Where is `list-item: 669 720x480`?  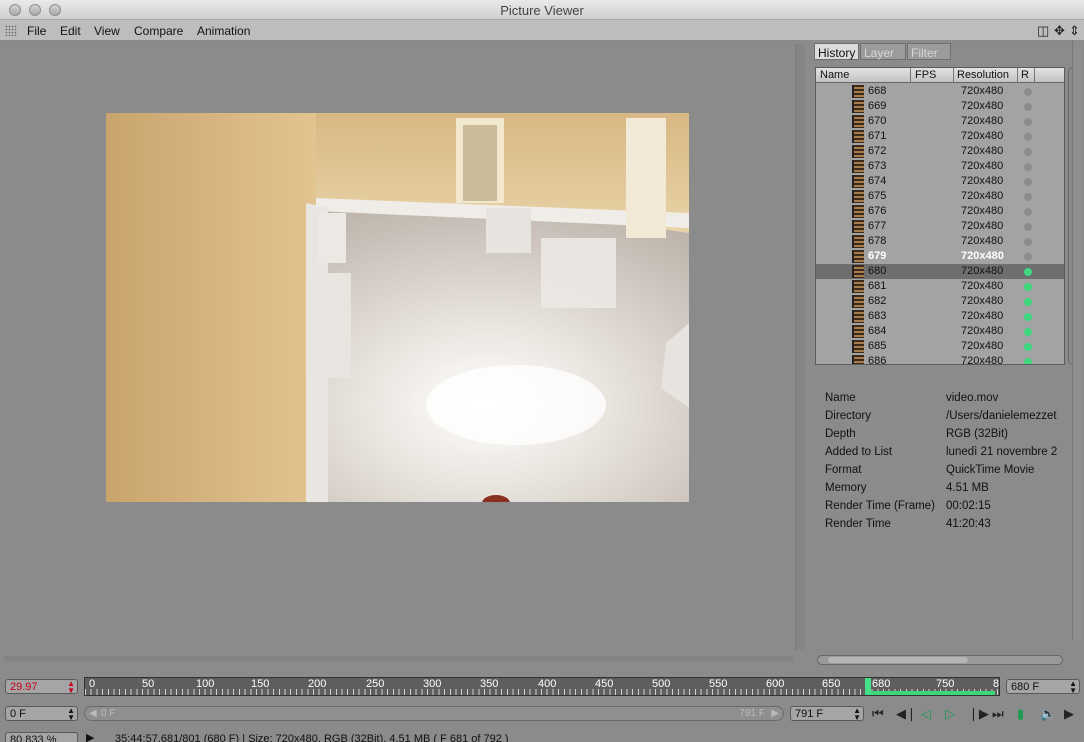 list-item: 669 720x480 is located at coordinates (940, 106).